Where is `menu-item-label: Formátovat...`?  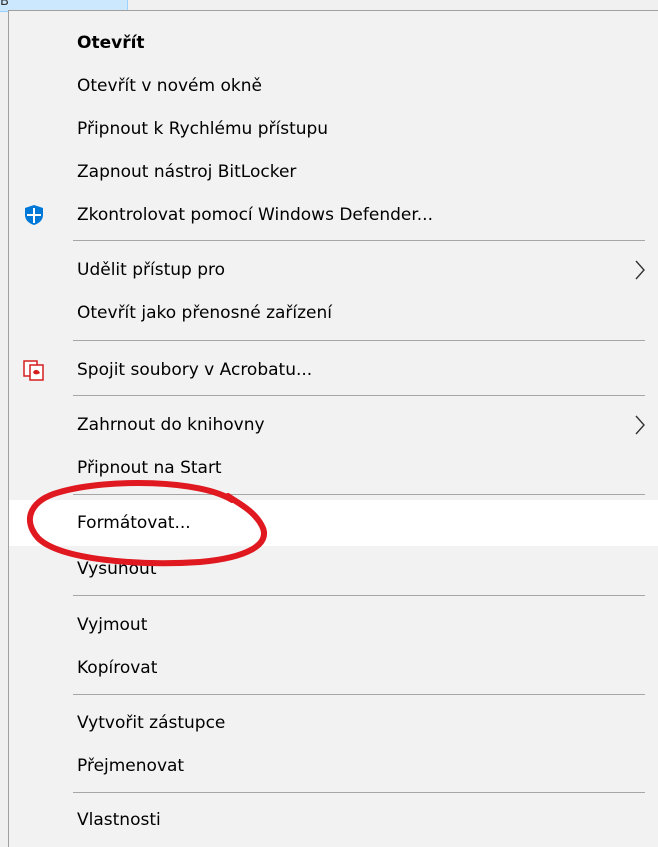 menu-item-label: Formátovat... is located at coordinates (134, 523).